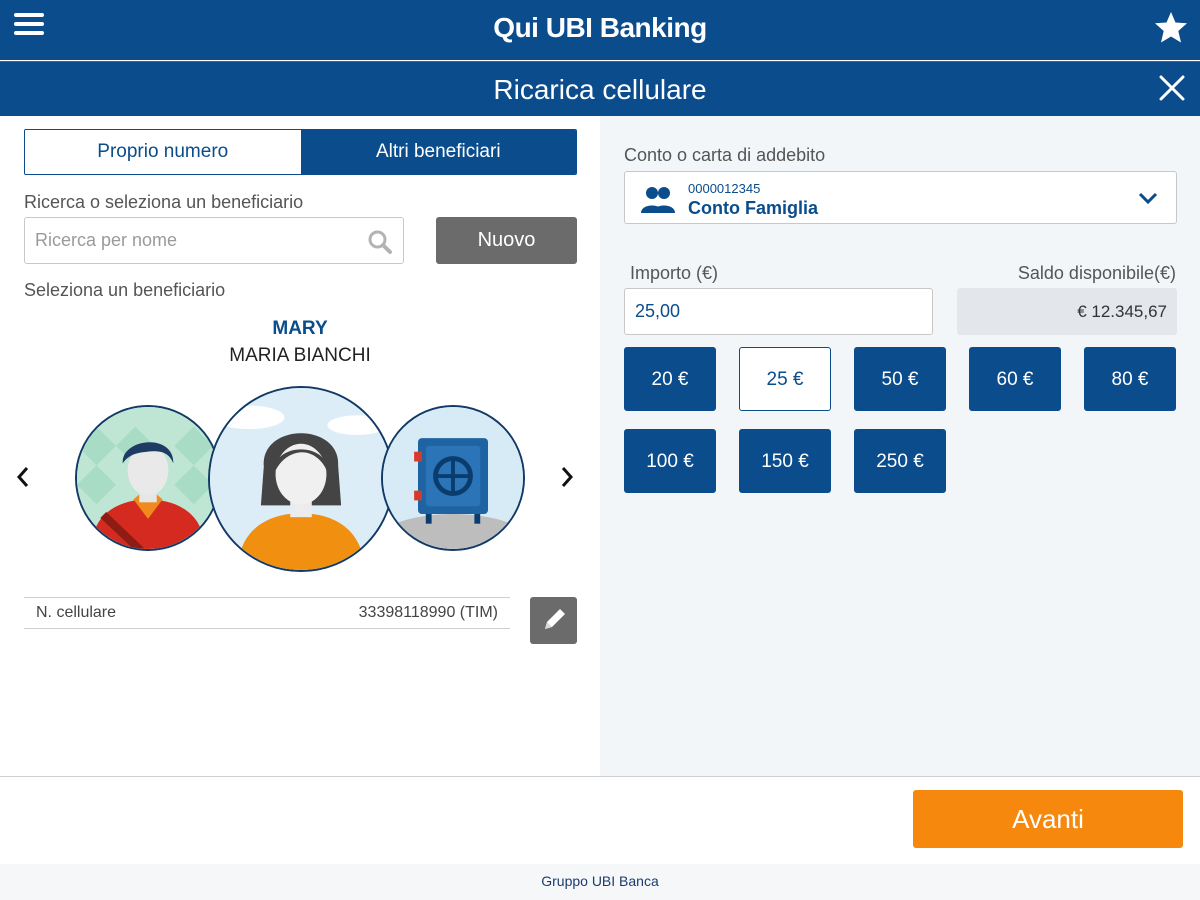 Image resolution: width=1200 pixels, height=900 pixels. Describe the element at coordinates (1148, 198) in the screenshot. I see `chevron-down-icon` at that location.